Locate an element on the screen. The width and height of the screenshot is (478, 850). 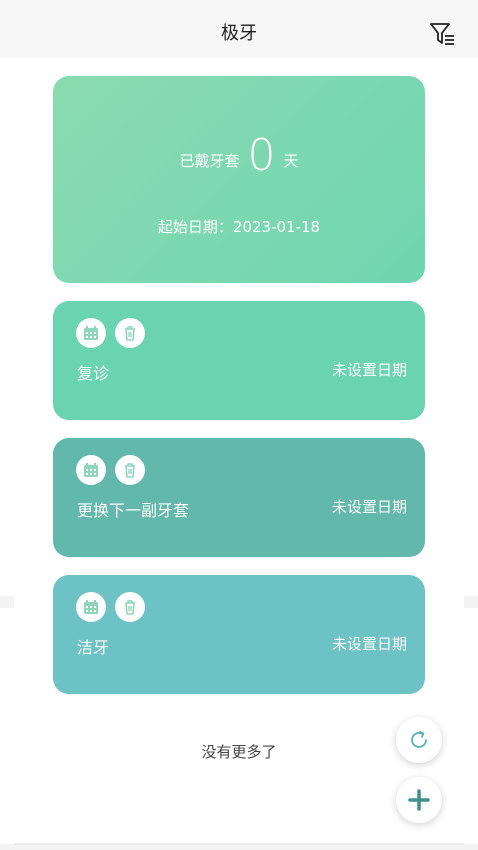
bottom-divider is located at coordinates (239, 844).